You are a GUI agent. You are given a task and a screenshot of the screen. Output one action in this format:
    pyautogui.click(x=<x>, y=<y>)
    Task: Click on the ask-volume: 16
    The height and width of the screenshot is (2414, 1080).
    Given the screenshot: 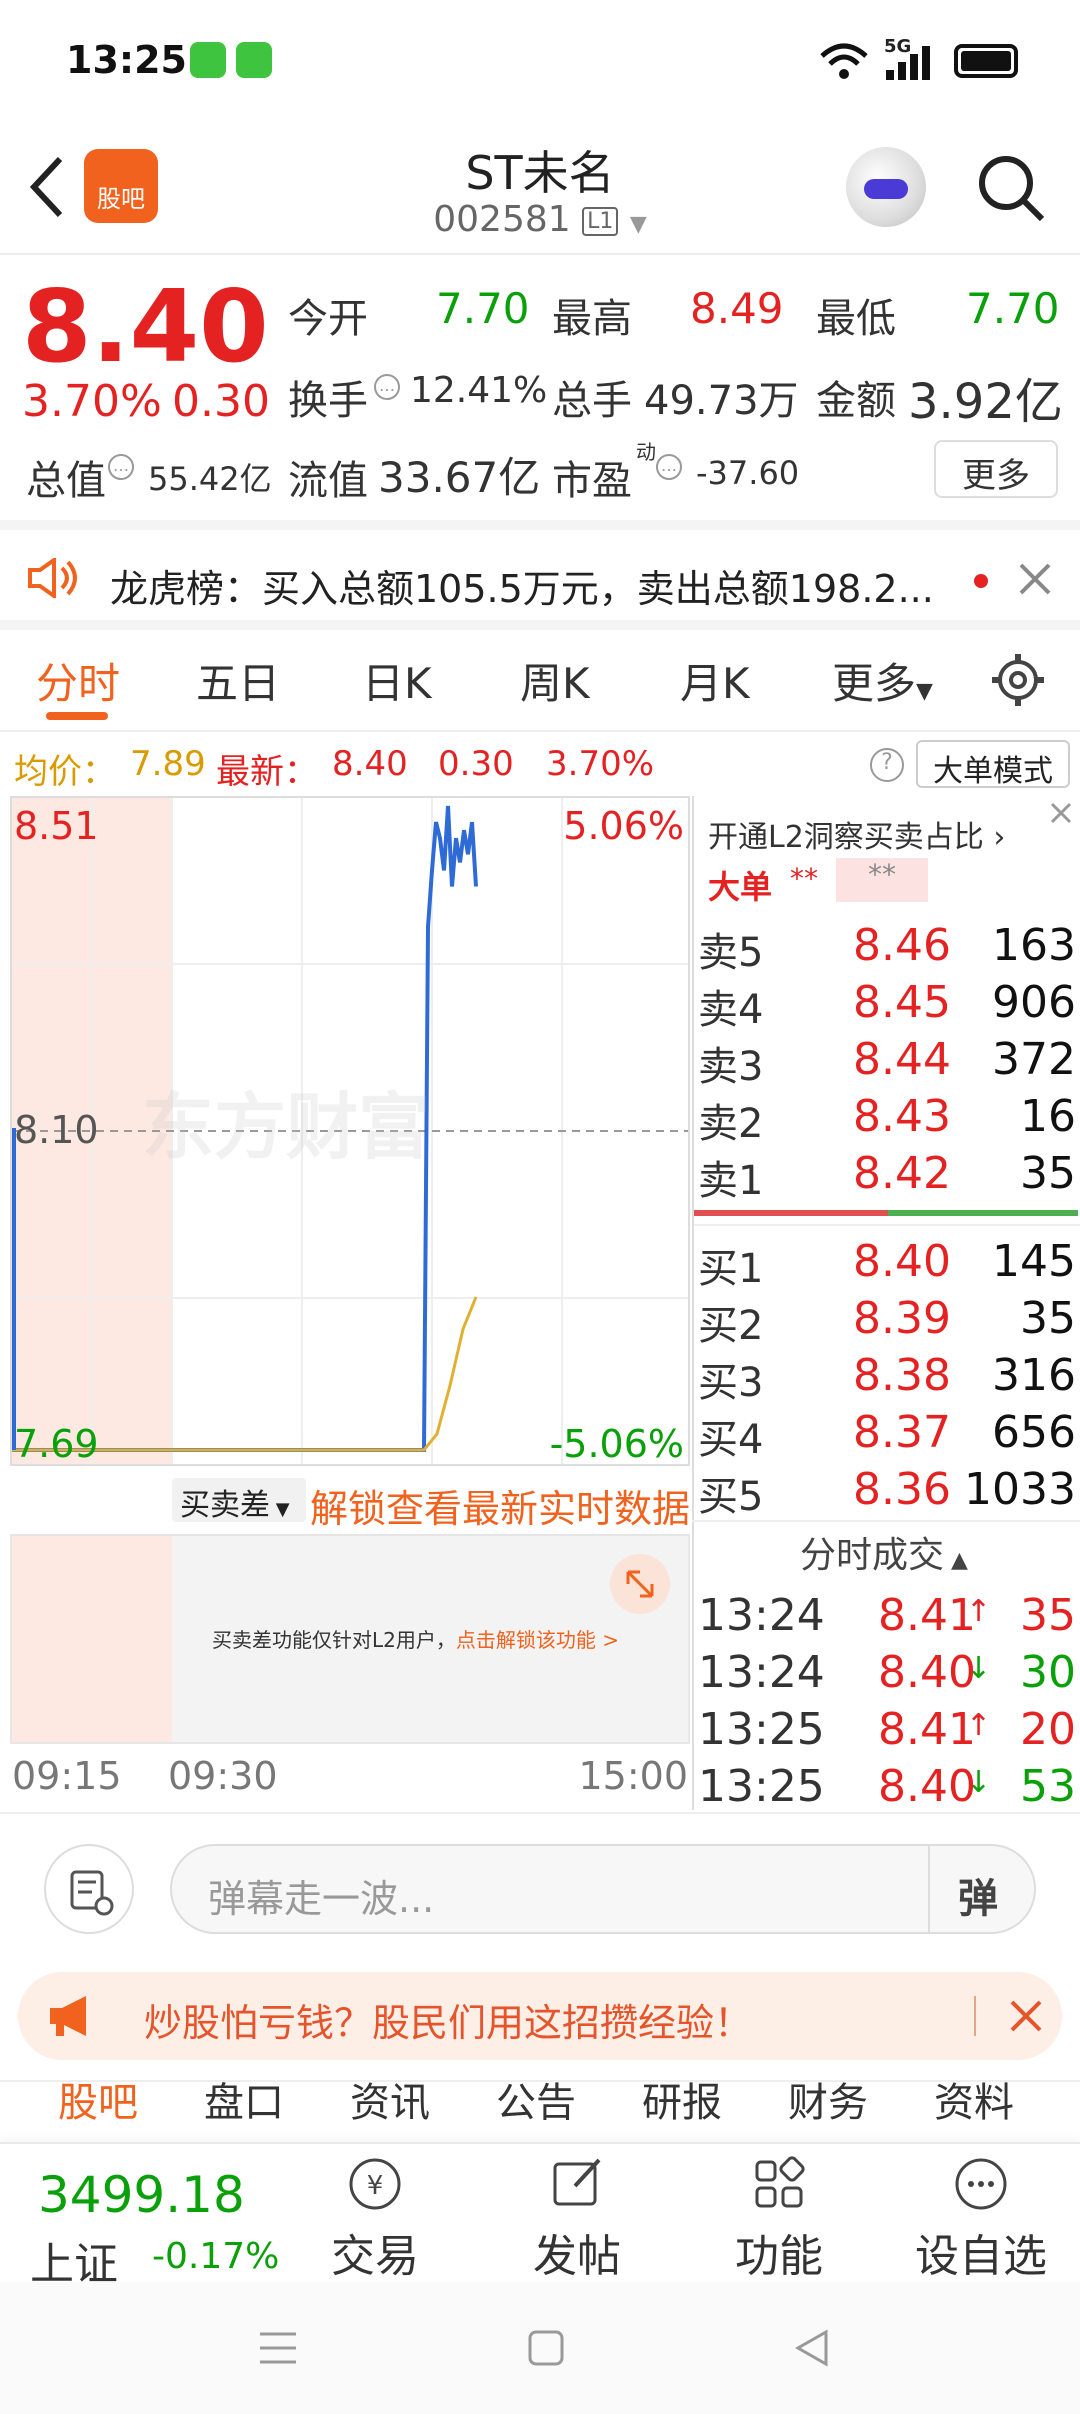 What is the action you would take?
    pyautogui.click(x=1048, y=1116)
    